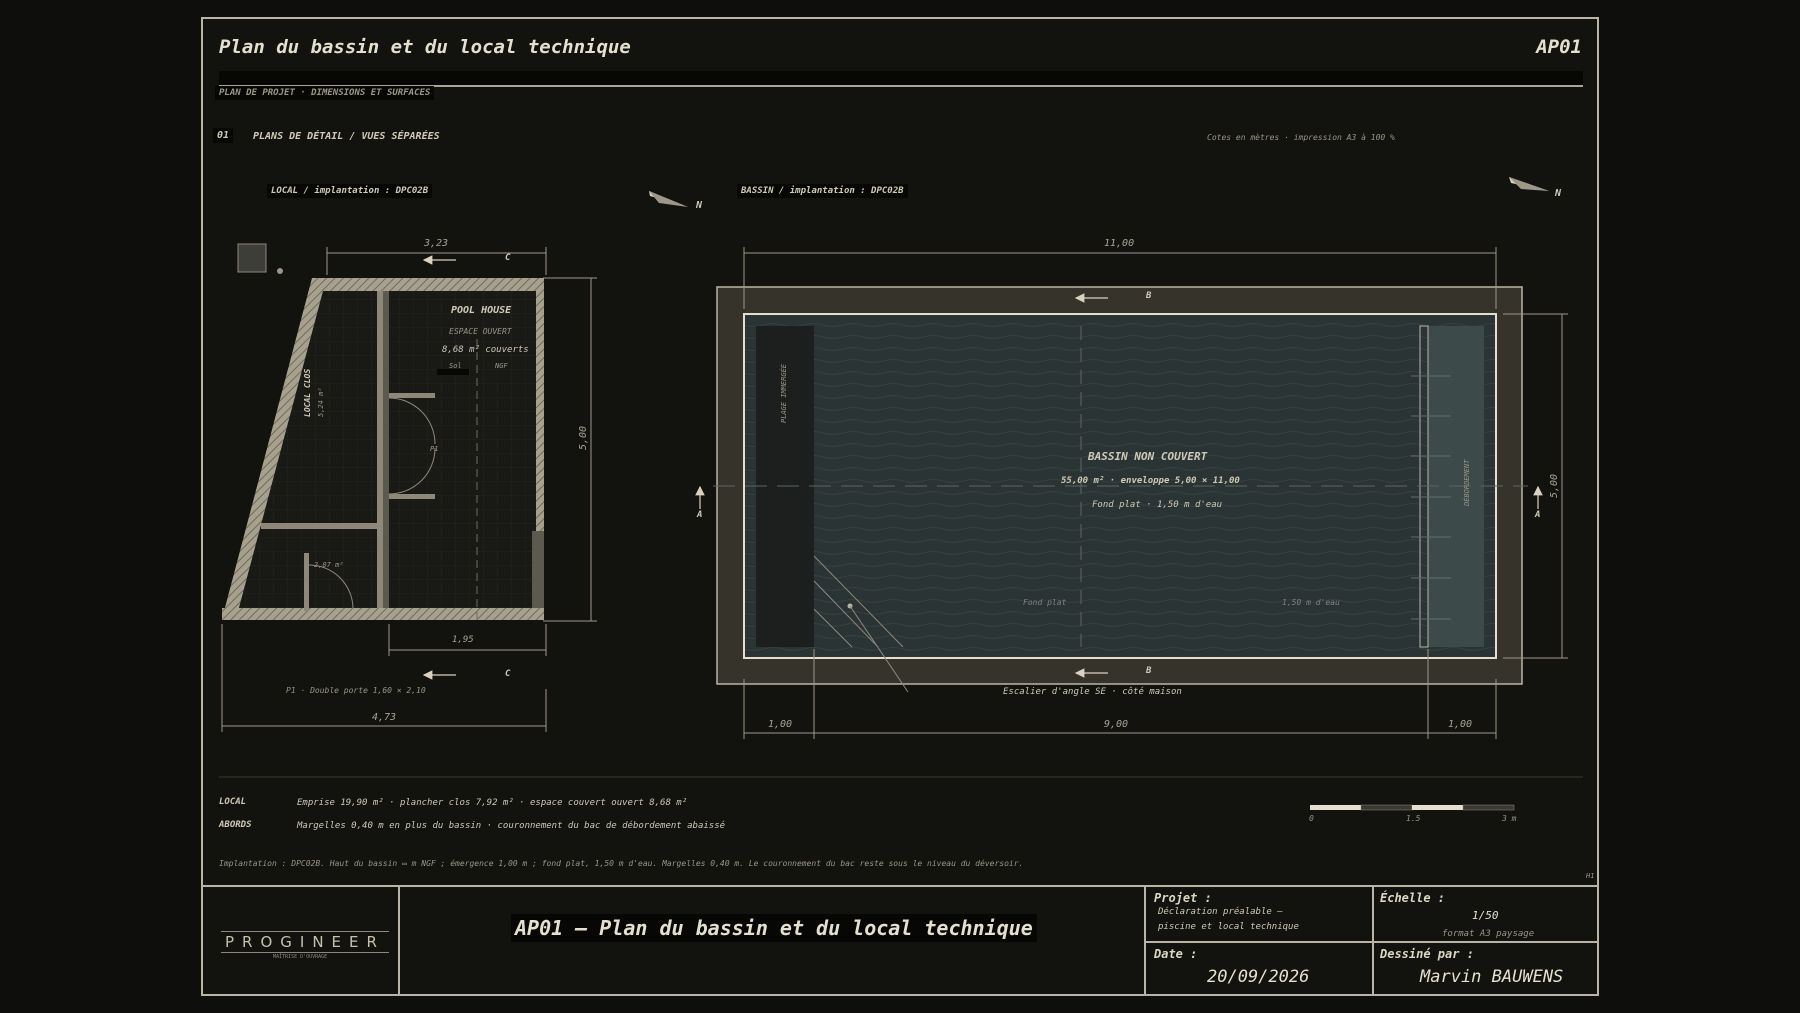  I want to click on note-abords-key: ABORDS, so click(235, 825).